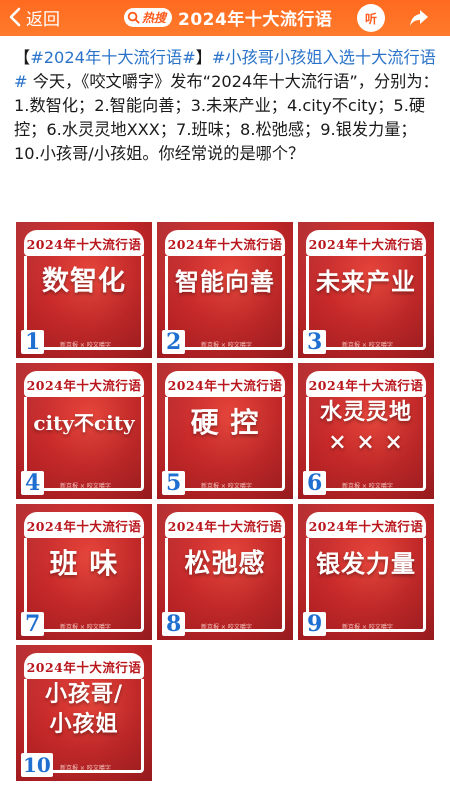 The width and height of the screenshot is (450, 800). Describe the element at coordinates (366, 442) in the screenshot. I see `card-word-line: × × ×` at that location.